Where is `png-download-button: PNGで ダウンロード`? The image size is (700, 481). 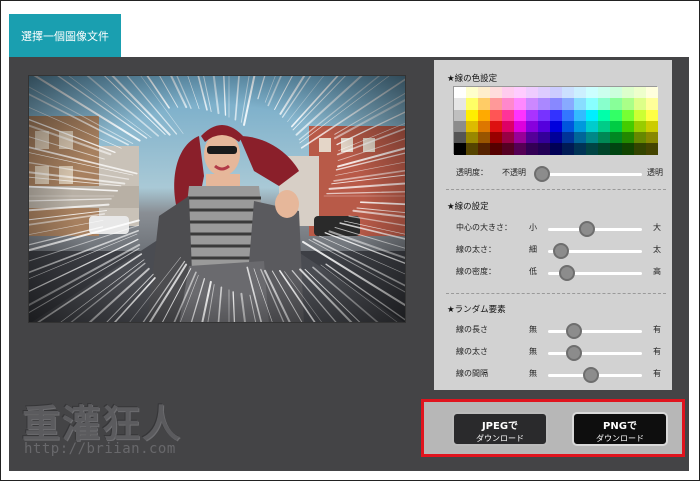
png-download-button: PNGで ダウンロード is located at coordinates (620, 429).